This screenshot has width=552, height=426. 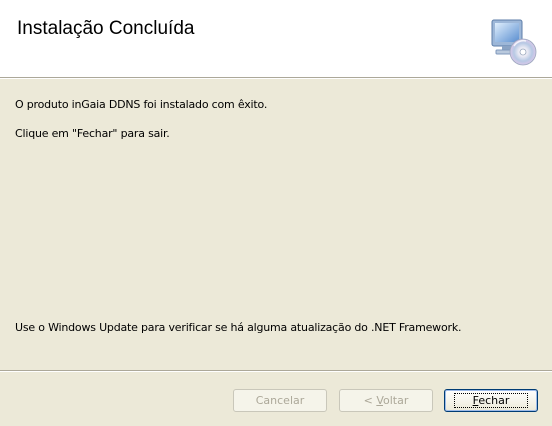 I want to click on header-divider, so click(x=276, y=78).